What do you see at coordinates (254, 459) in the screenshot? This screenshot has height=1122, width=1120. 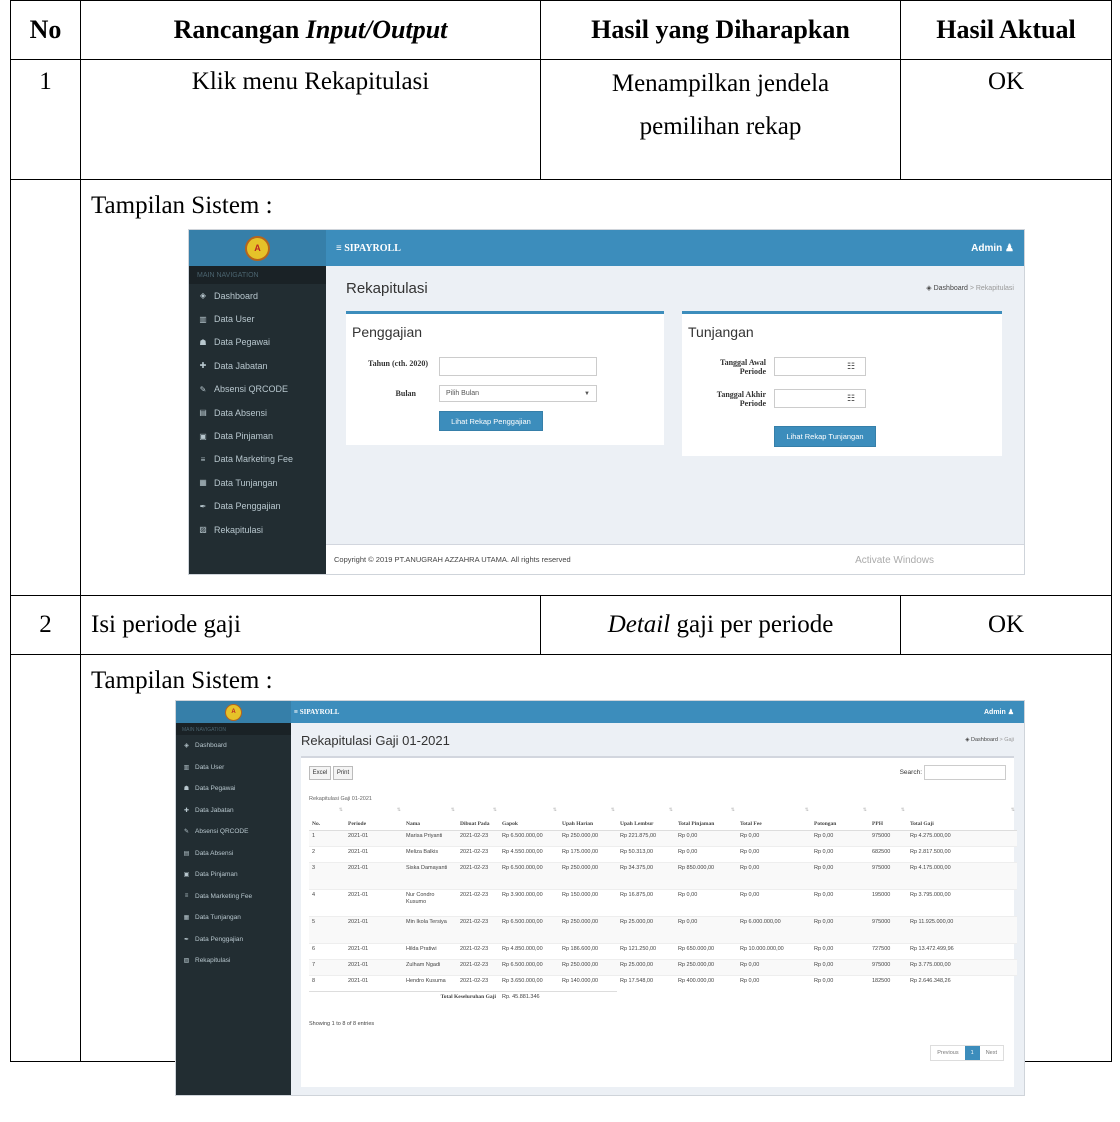 I see `sidebar-item-label: Data Marketing Fee` at bounding box center [254, 459].